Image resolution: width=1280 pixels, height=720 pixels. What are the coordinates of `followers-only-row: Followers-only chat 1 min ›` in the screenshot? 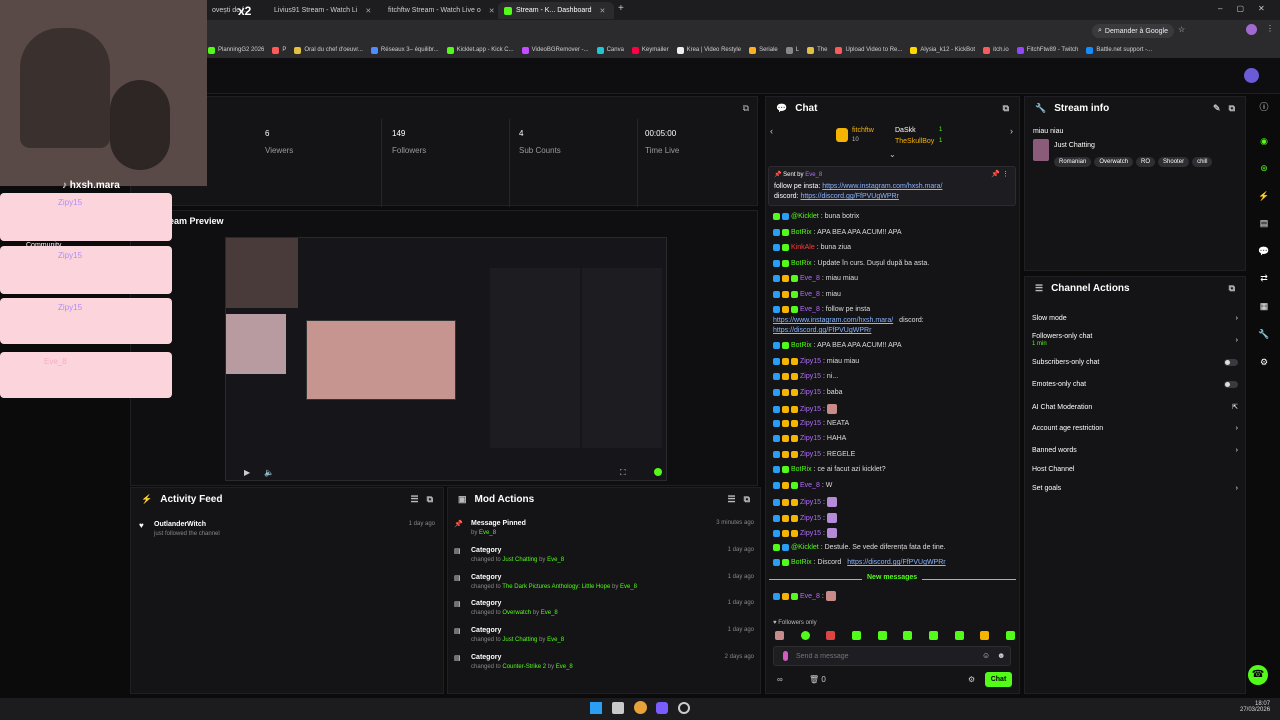 It's located at (1135, 340).